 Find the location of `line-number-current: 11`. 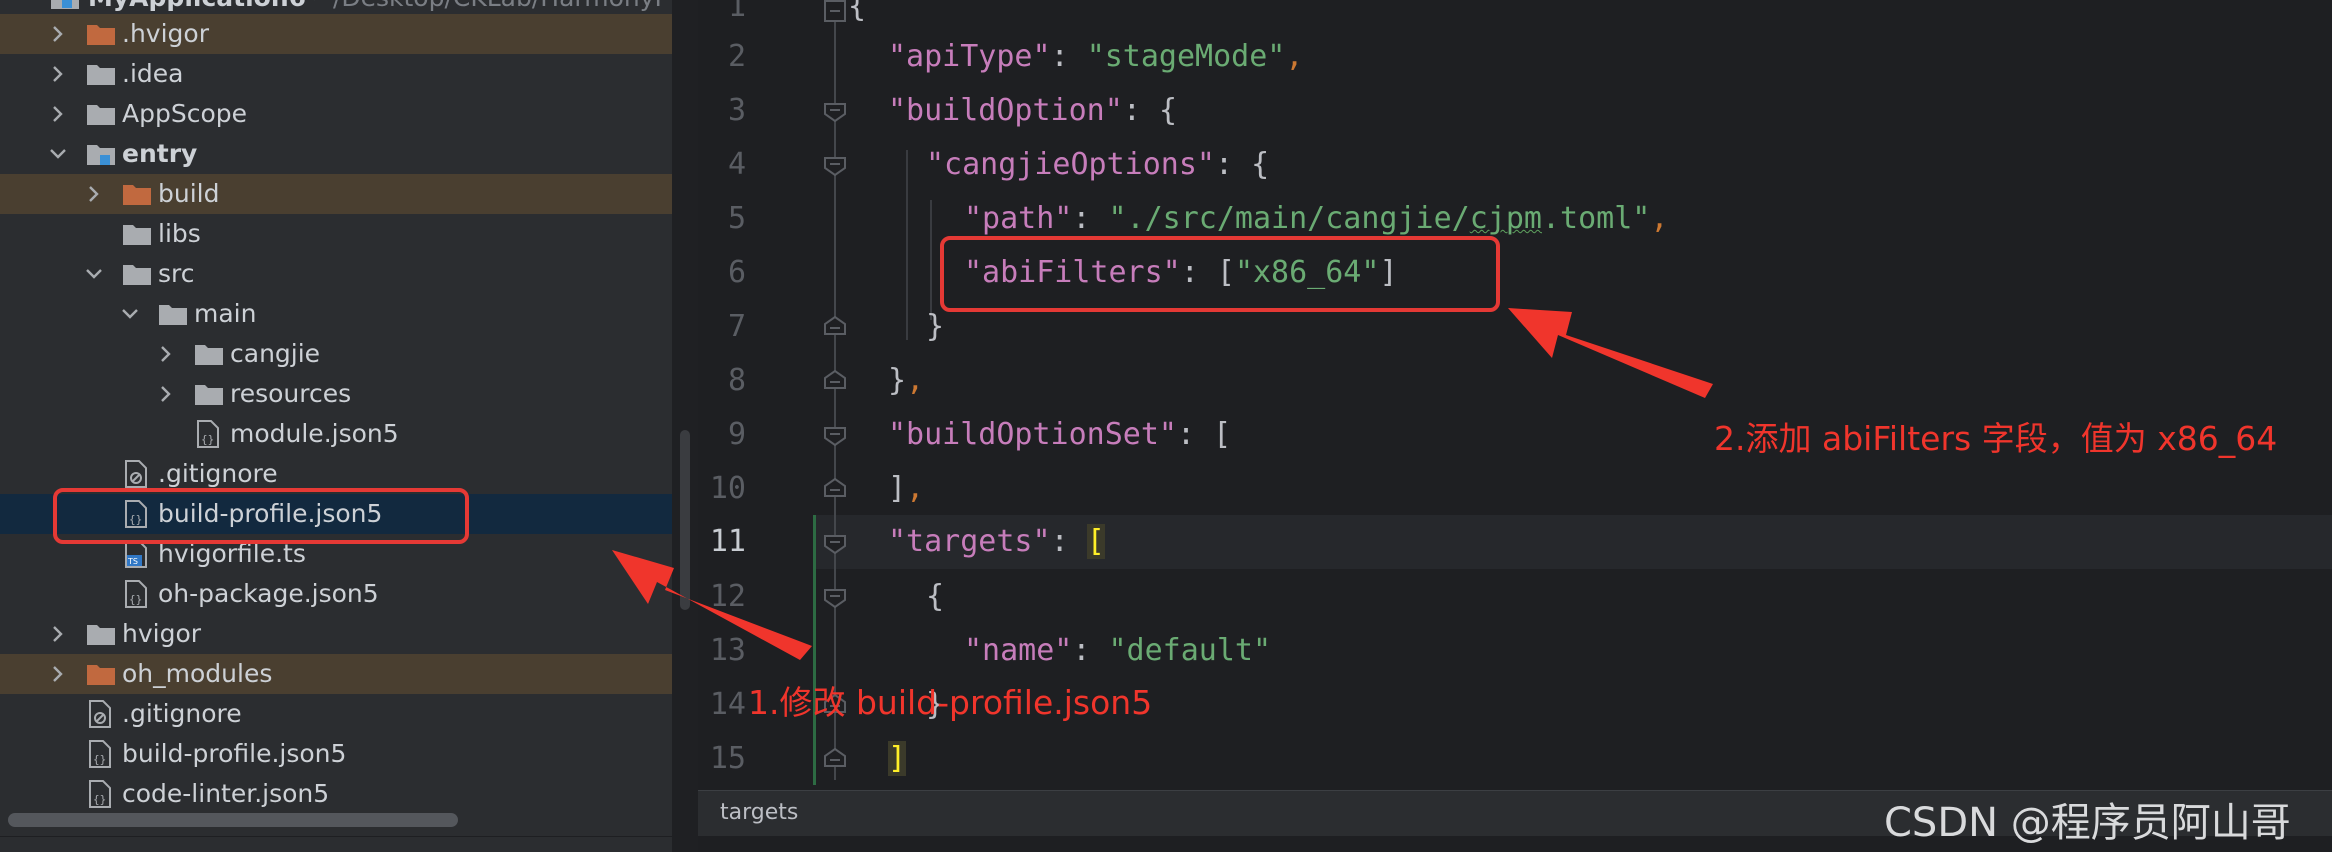

line-number-current: 11 is located at coordinates (727, 541).